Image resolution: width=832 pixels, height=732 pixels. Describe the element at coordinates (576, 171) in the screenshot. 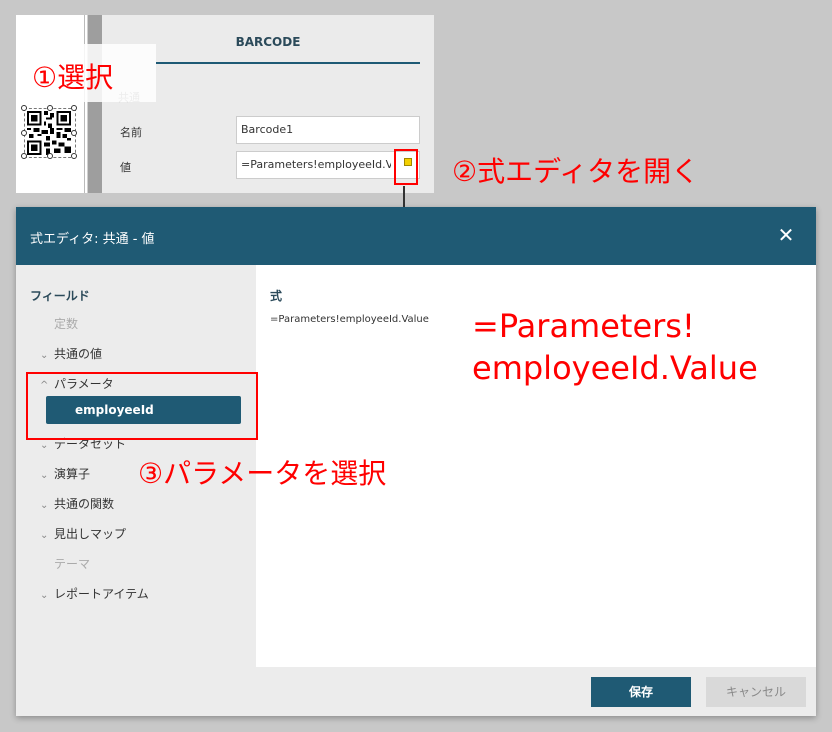

I see `annotation-step2: ②式エディタを開く` at that location.